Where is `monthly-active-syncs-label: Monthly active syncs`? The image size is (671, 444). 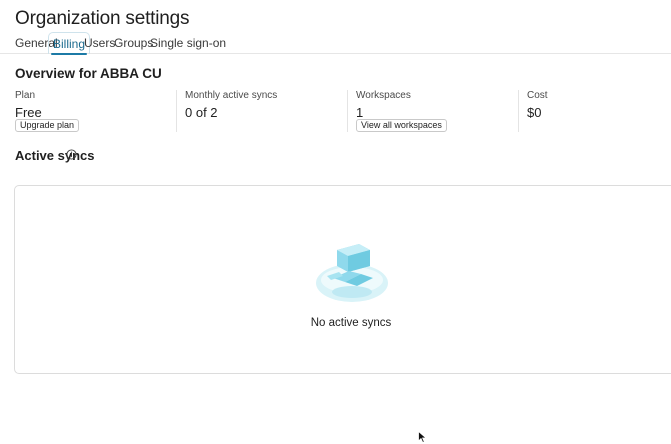 monthly-active-syncs-label: Monthly active syncs is located at coordinates (231, 95).